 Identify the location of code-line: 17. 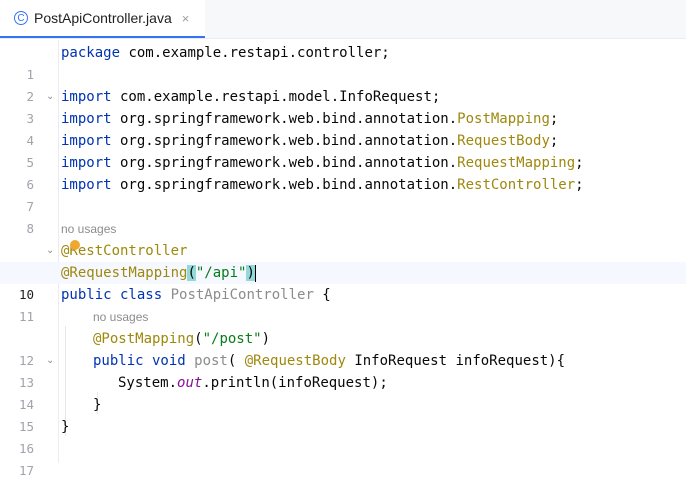
(343, 458).